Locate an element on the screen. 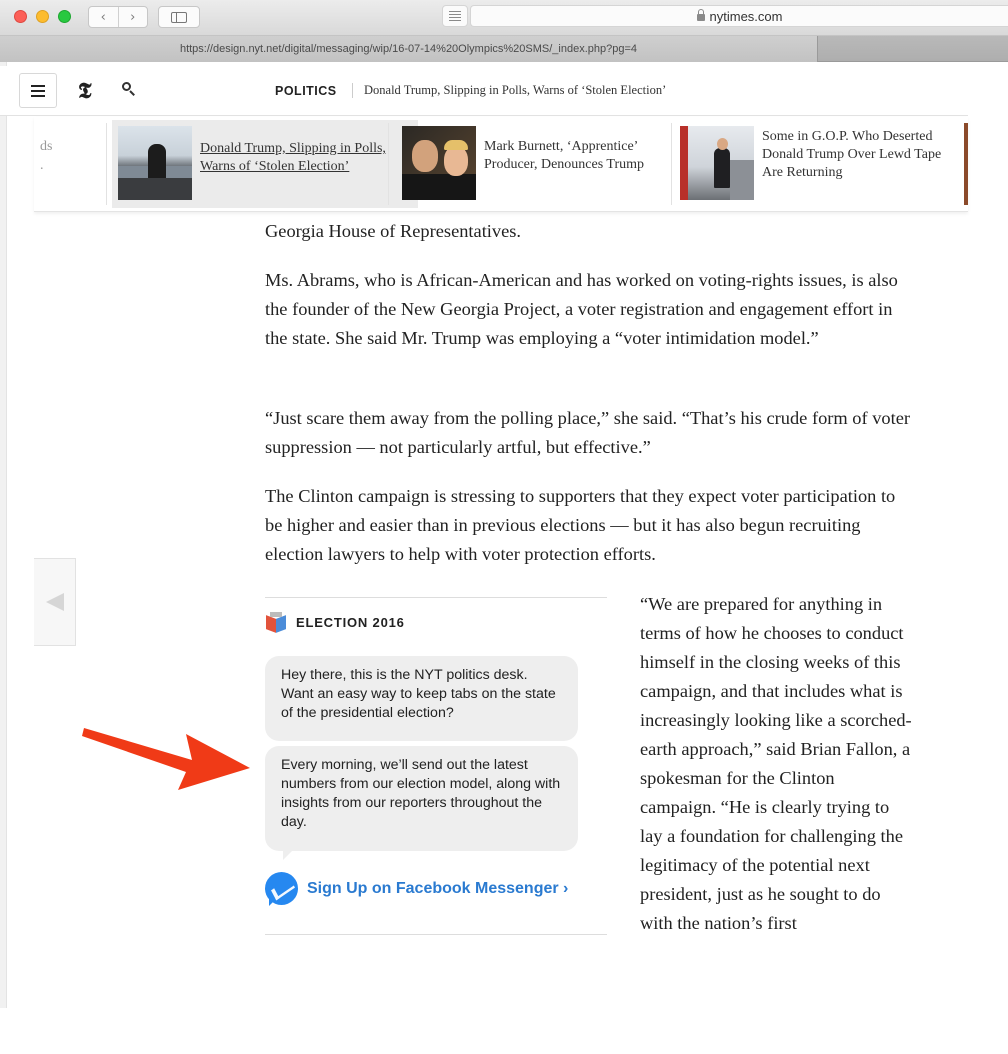 The image size is (1008, 1054). zoom-window-button is located at coordinates (64, 16).